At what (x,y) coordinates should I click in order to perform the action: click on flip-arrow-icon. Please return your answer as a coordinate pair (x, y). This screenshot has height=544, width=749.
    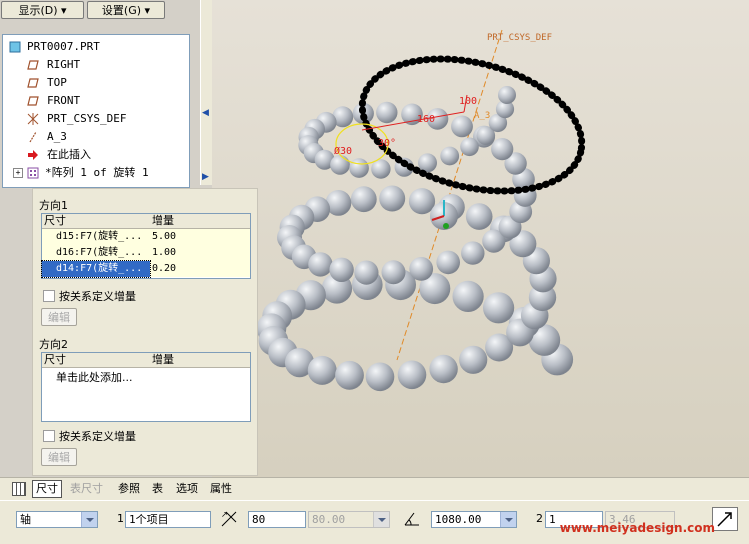
    Looking at the image, I should click on (724, 519).